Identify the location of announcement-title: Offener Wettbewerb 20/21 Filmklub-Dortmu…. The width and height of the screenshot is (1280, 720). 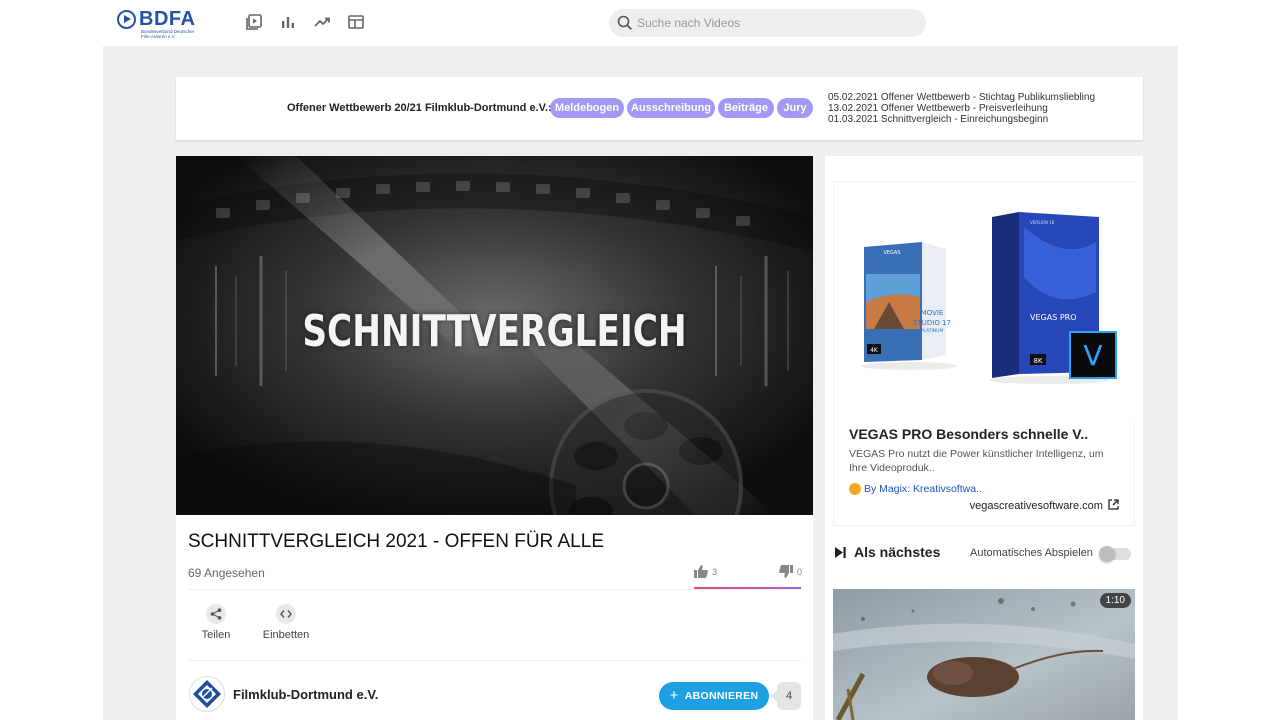
(419, 108).